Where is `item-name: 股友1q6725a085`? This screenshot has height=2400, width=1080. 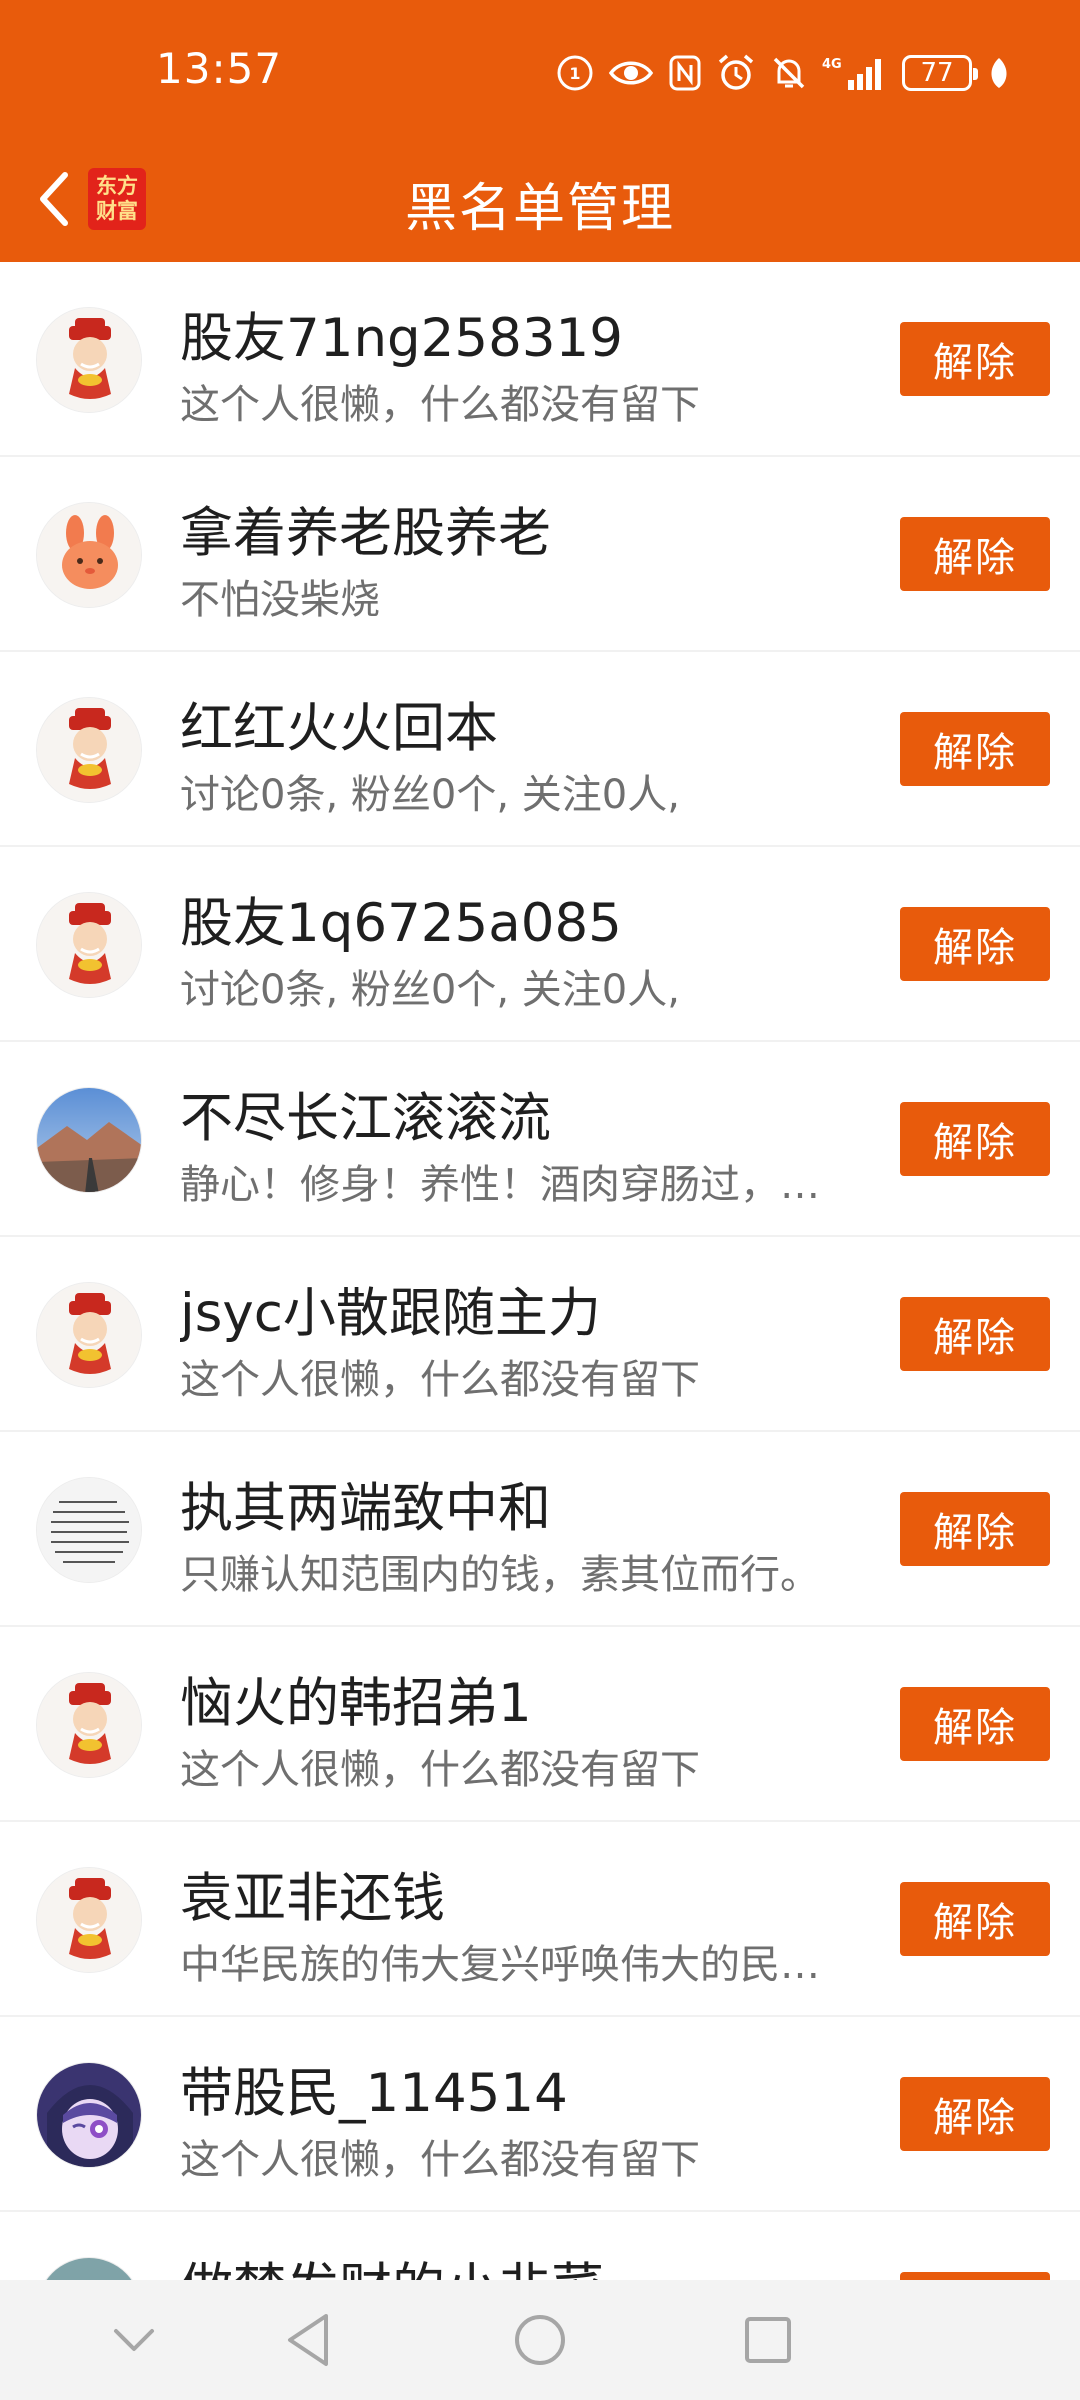 item-name: 股友1q6725a085 is located at coordinates (530, 919).